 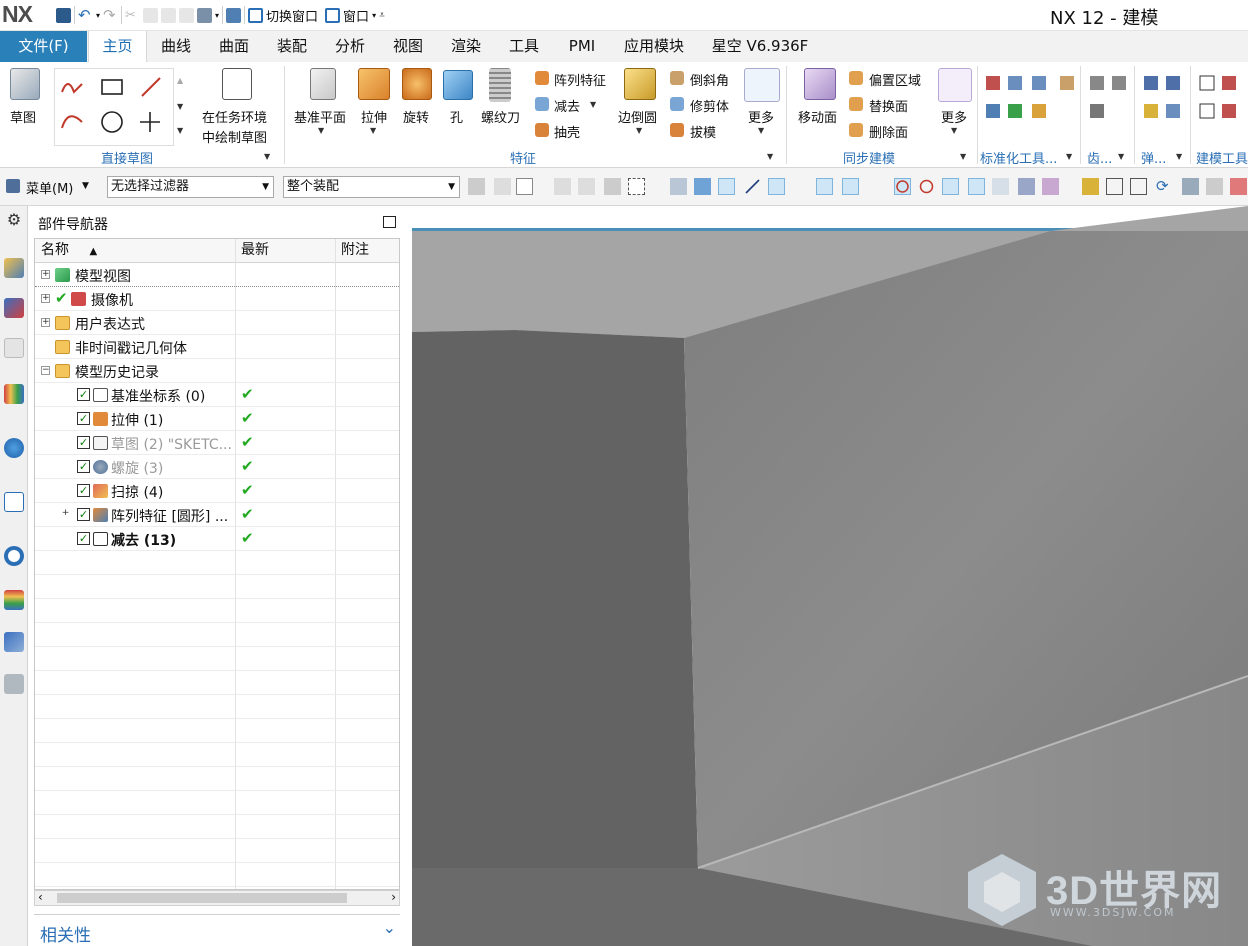 What do you see at coordinates (217, 419) in the screenshot?
I see `tree-row-extrude: ✓ 拉伸 (1) ✔` at bounding box center [217, 419].